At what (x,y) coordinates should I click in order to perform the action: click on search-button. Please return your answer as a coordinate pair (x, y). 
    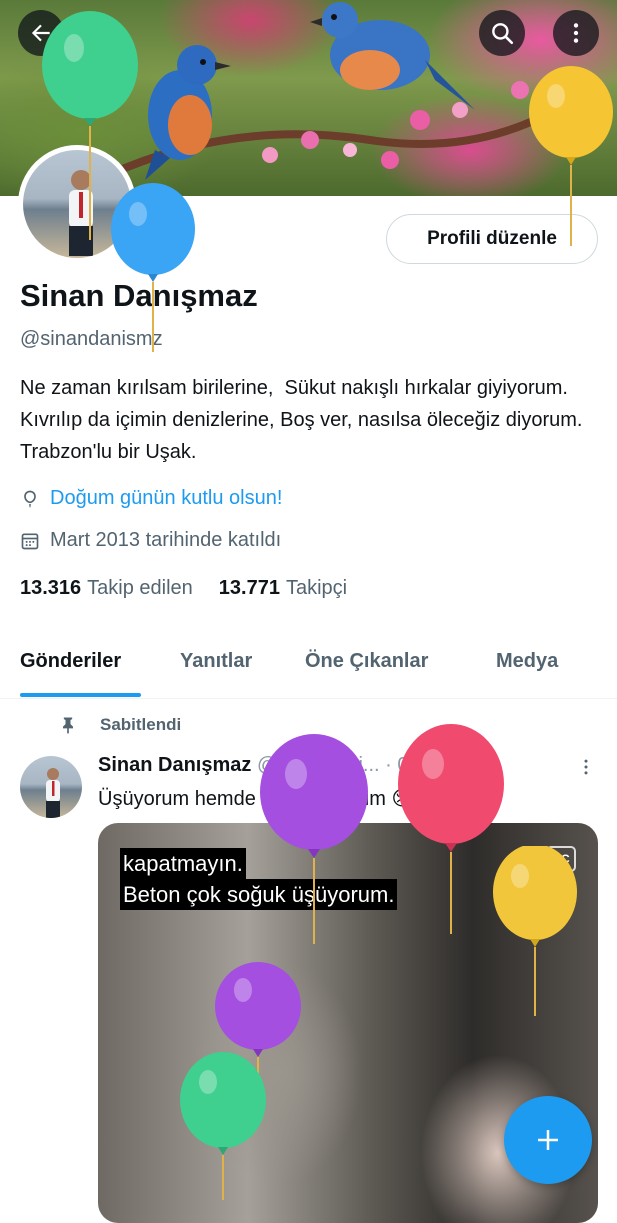
    Looking at the image, I should click on (502, 33).